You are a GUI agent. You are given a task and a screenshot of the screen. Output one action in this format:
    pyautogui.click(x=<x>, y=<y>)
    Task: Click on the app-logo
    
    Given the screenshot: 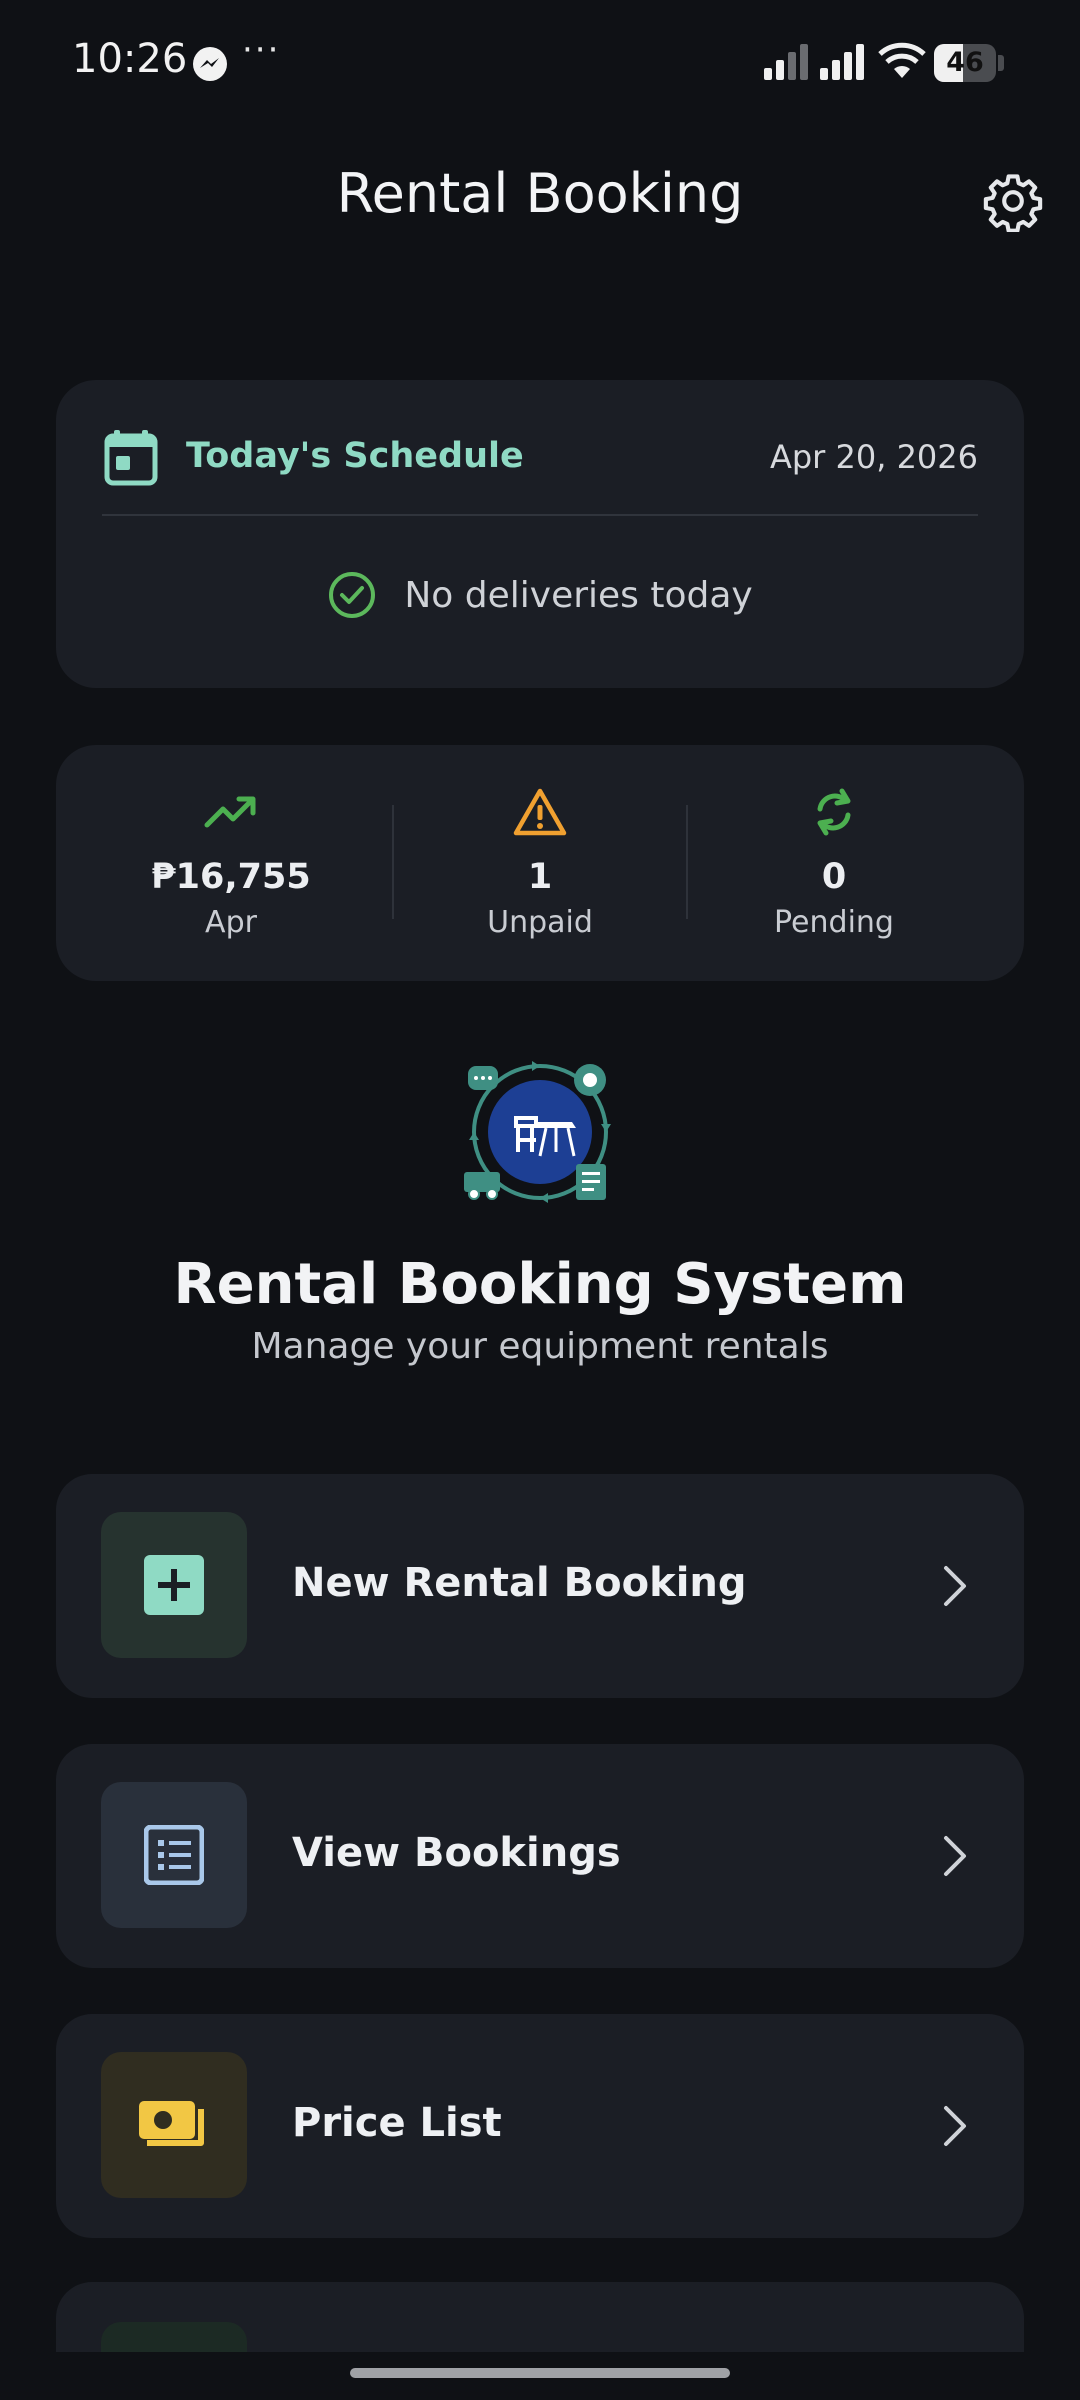 What is the action you would take?
    pyautogui.click(x=537, y=1132)
    